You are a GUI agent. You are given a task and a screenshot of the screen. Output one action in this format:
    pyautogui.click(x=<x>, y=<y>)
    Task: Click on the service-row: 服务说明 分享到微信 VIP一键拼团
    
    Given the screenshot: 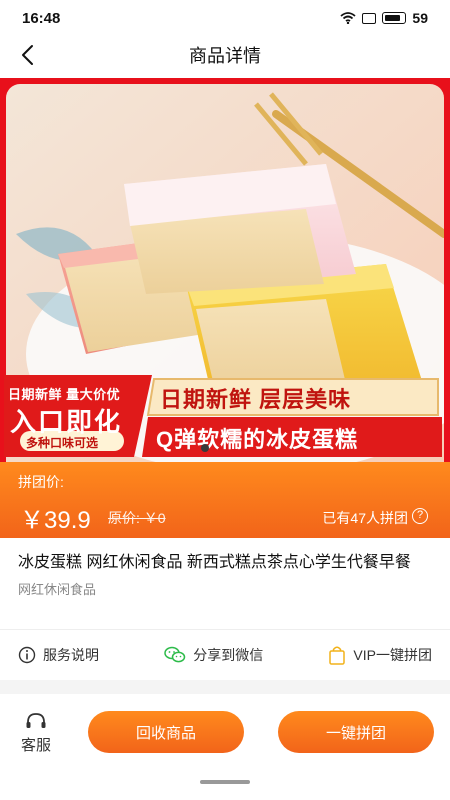 What is the action you would take?
    pyautogui.click(x=225, y=655)
    